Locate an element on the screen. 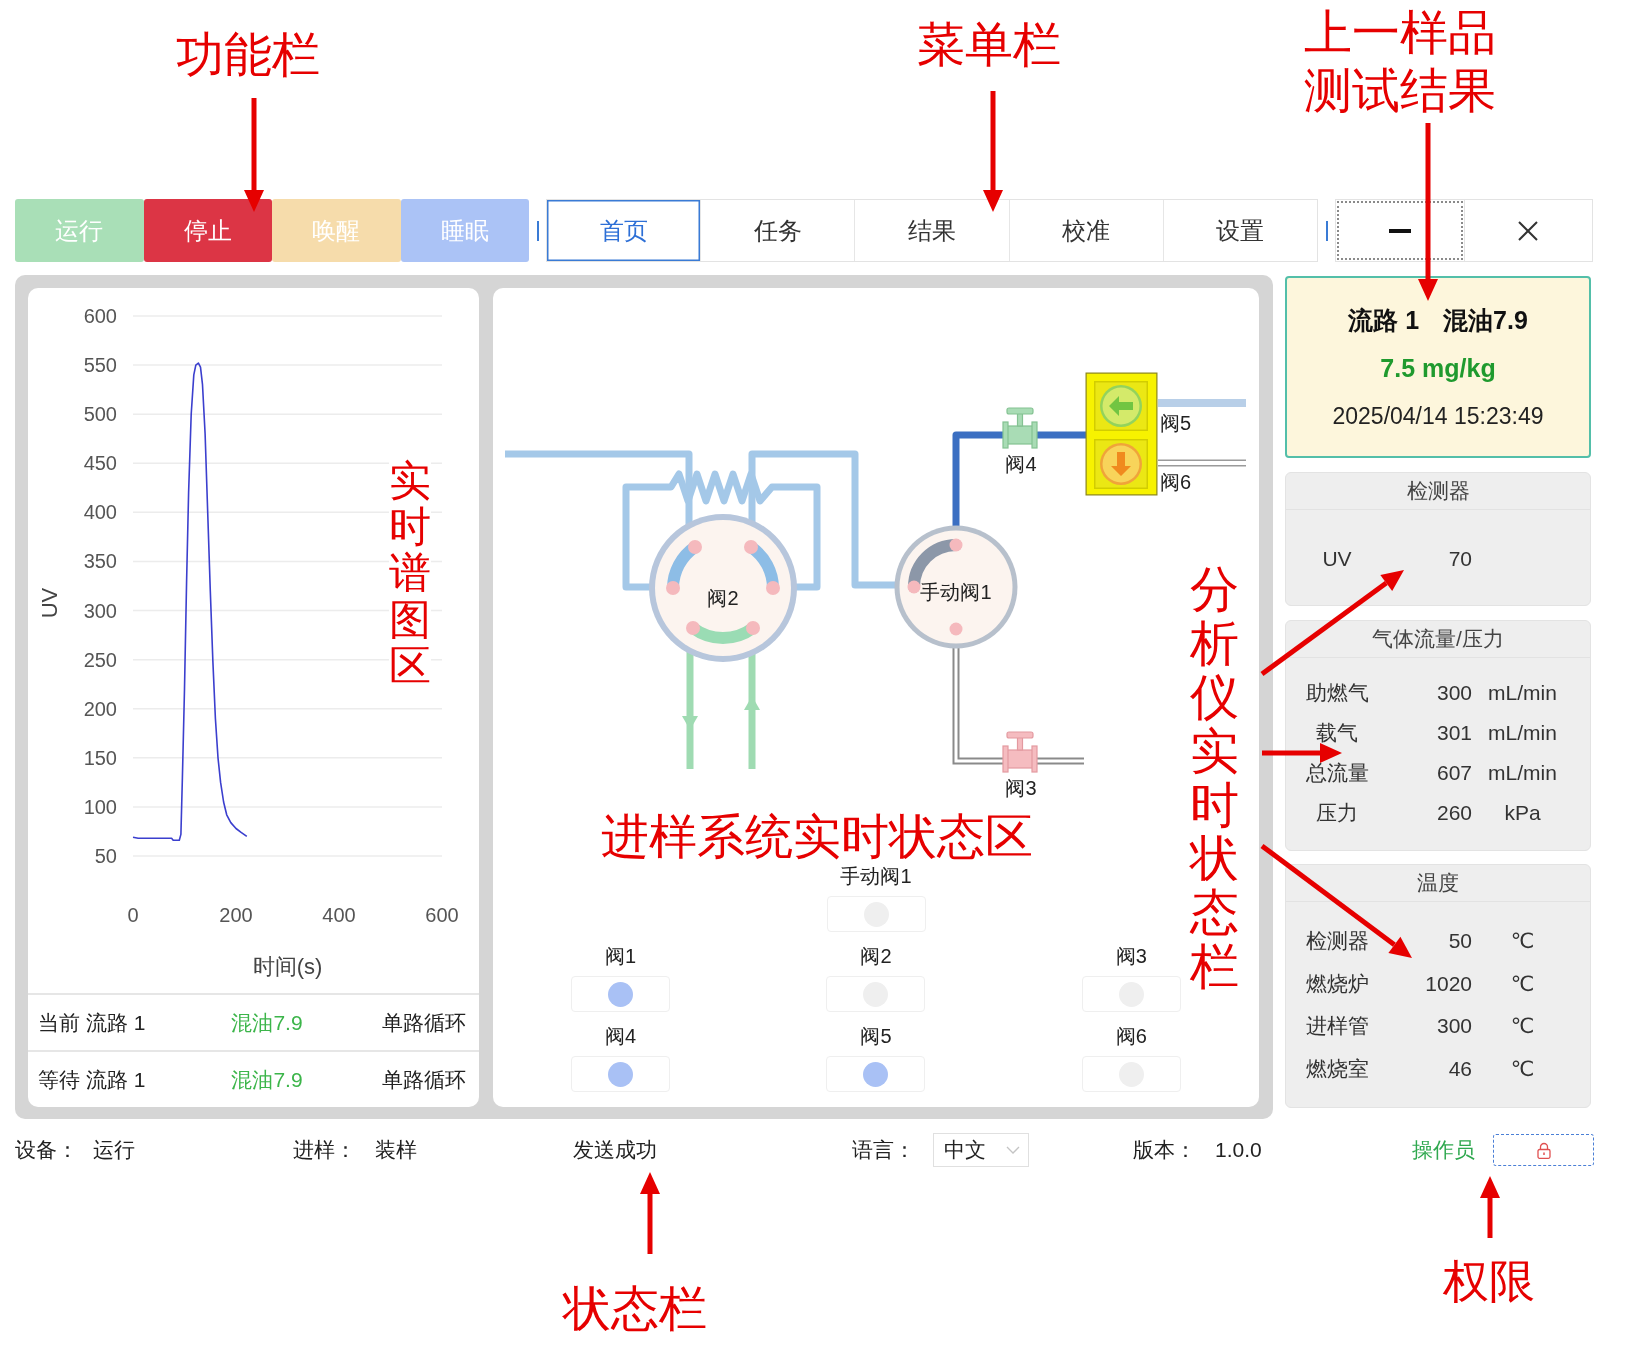 This screenshot has height=1350, width=1625. y-tick-label: 450 is located at coordinates (100, 463).